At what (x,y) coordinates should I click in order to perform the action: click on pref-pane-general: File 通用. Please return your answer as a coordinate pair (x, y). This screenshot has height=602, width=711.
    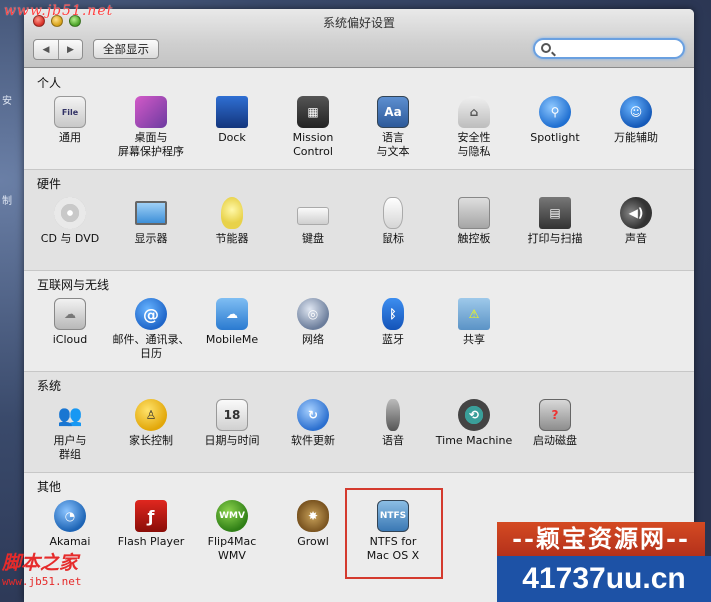
    Looking at the image, I should click on (70, 120).